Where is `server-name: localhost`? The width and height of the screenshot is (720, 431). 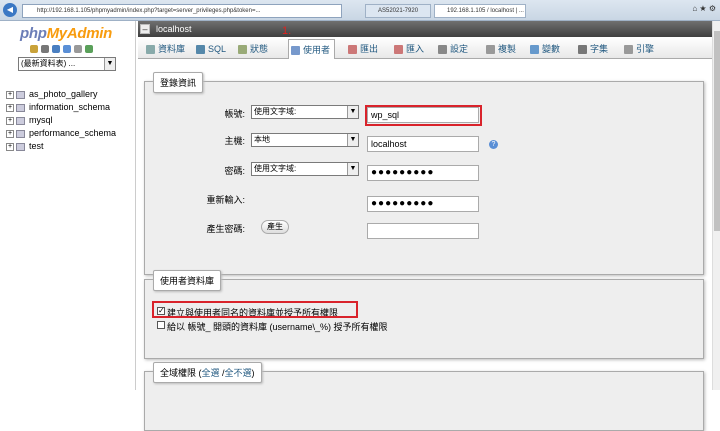
server-name: localhost is located at coordinates (174, 29).